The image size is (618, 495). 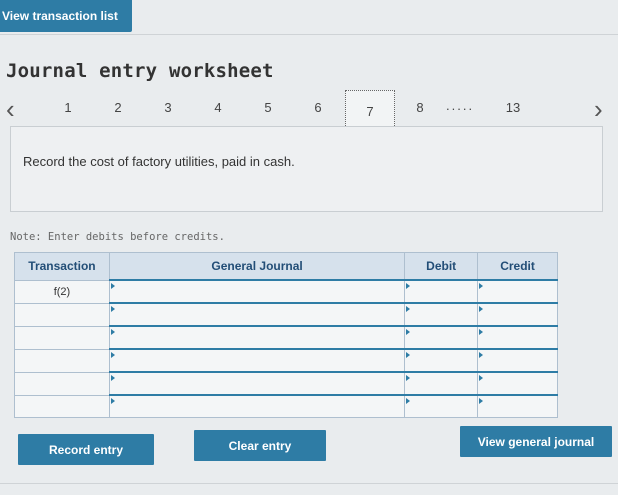 What do you see at coordinates (260, 445) in the screenshot?
I see `clear-entry-button: Clear entry` at bounding box center [260, 445].